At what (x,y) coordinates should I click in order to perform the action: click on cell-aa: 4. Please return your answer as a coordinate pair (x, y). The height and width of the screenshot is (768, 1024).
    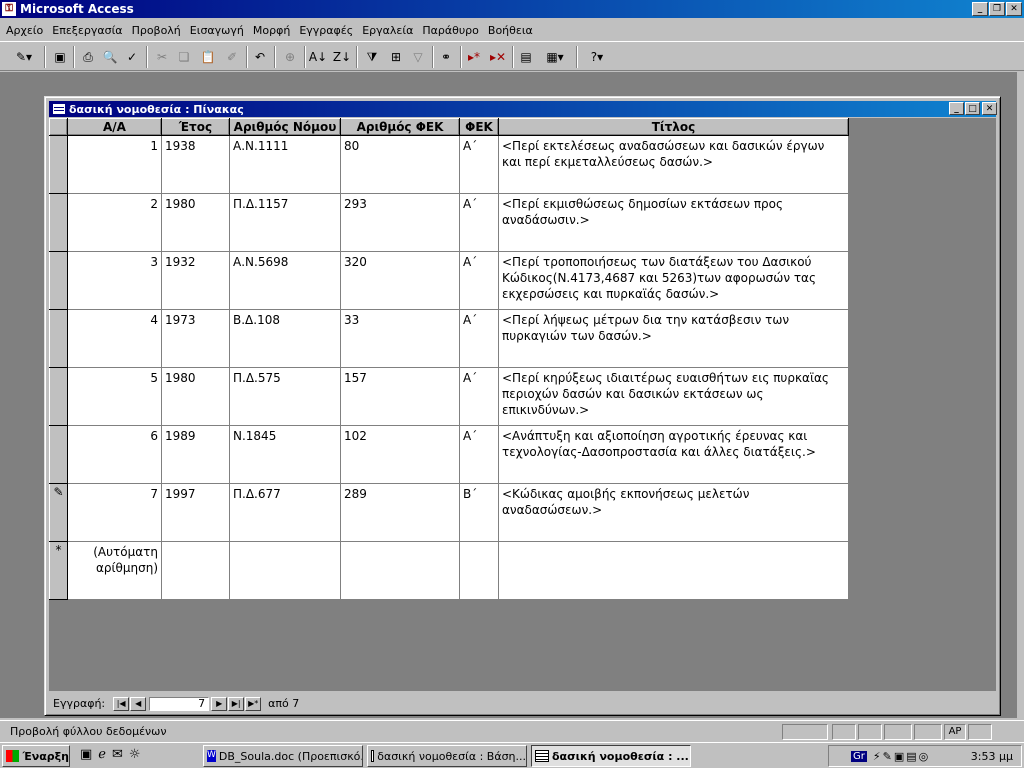
    Looking at the image, I should click on (114, 338).